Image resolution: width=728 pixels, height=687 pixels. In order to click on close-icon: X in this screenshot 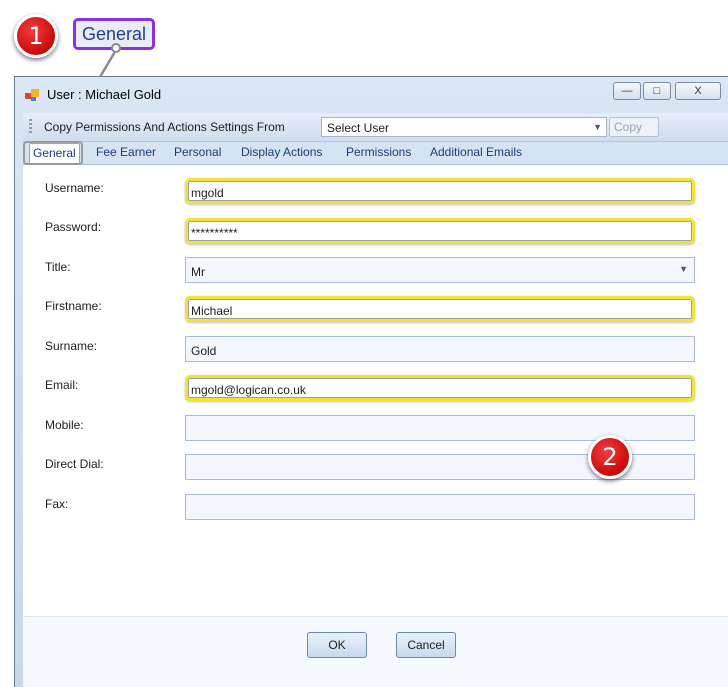, I will do `click(698, 91)`.